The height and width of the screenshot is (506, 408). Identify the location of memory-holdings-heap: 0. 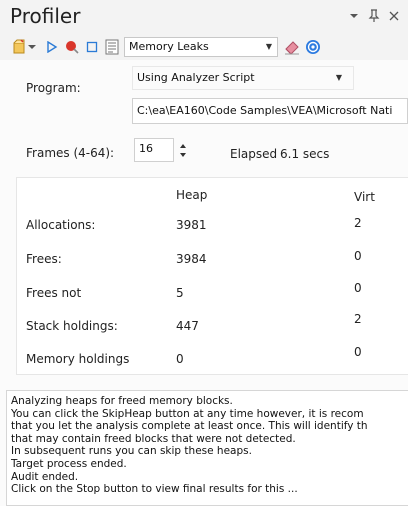
(180, 359).